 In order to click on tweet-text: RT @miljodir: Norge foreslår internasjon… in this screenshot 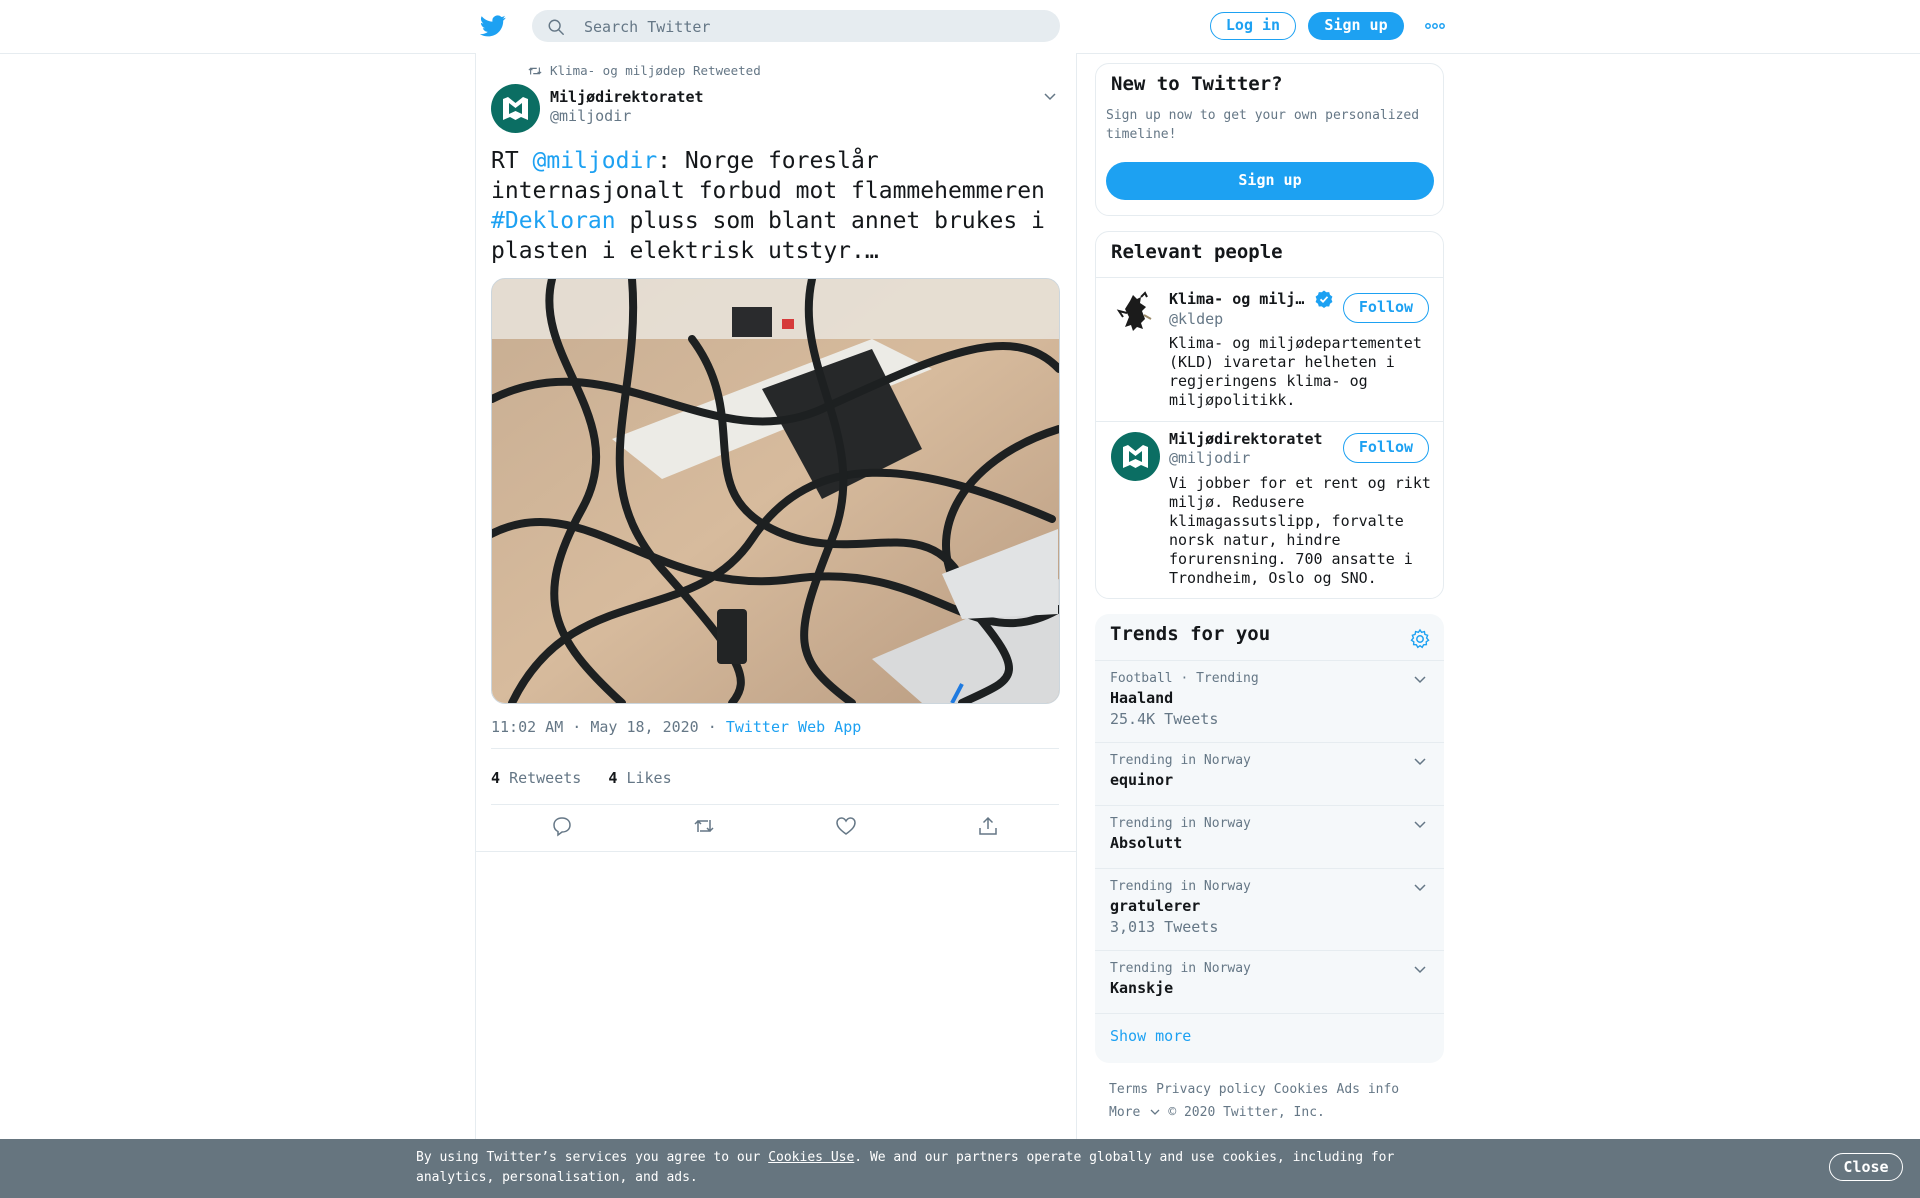, I will do `click(778, 206)`.